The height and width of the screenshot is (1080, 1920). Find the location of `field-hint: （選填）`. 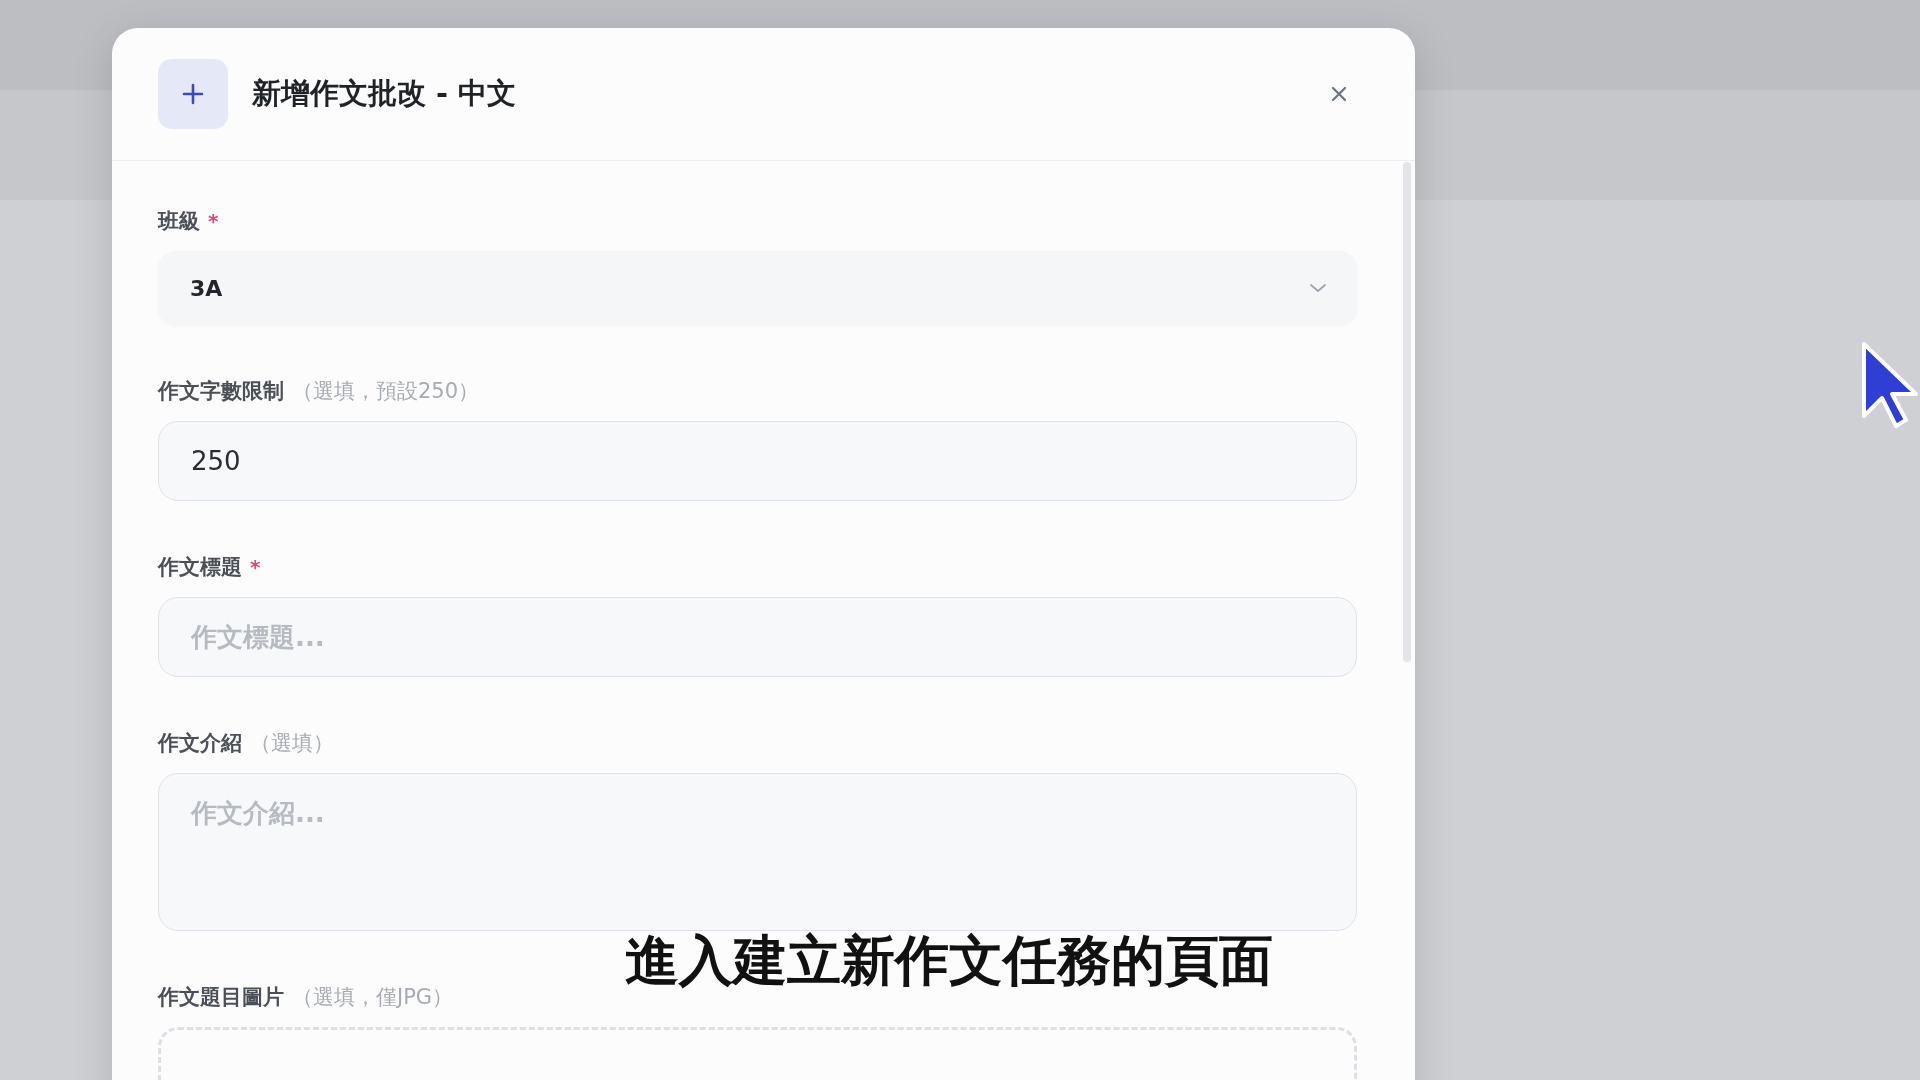

field-hint: （選填） is located at coordinates (292, 743).